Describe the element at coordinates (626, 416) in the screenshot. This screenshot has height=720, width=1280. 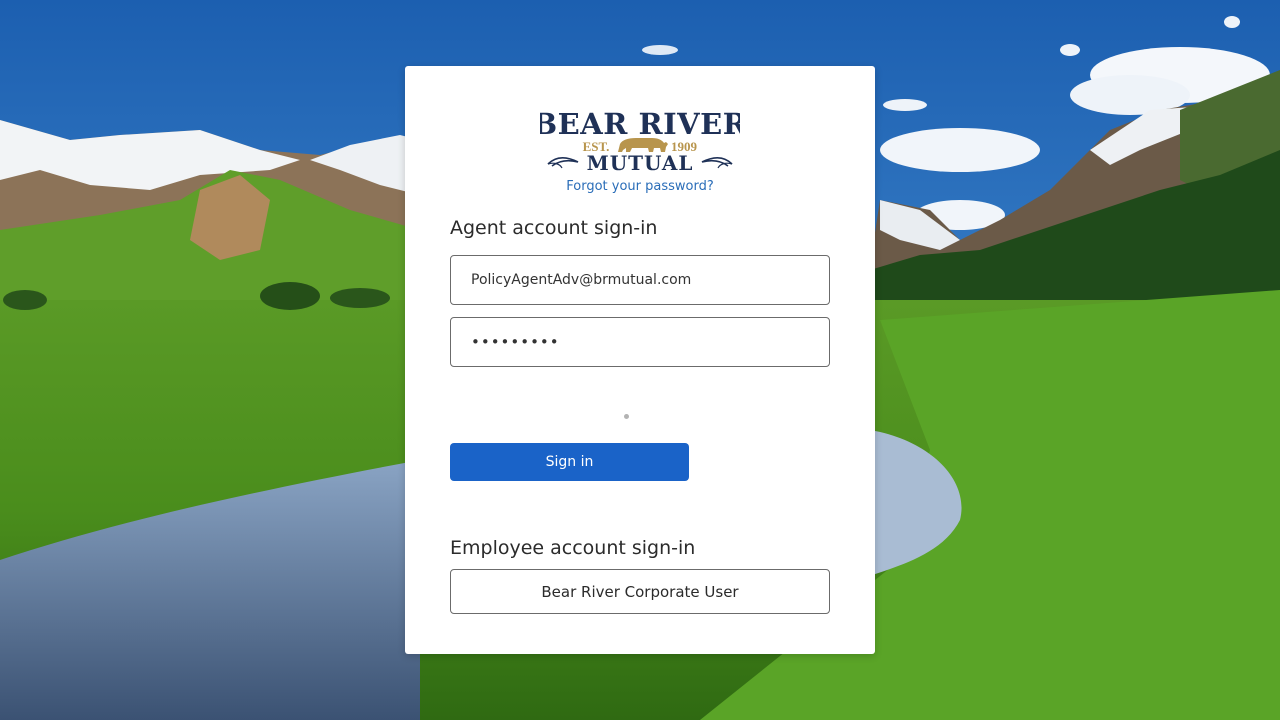
I see `loading-indicator` at that location.